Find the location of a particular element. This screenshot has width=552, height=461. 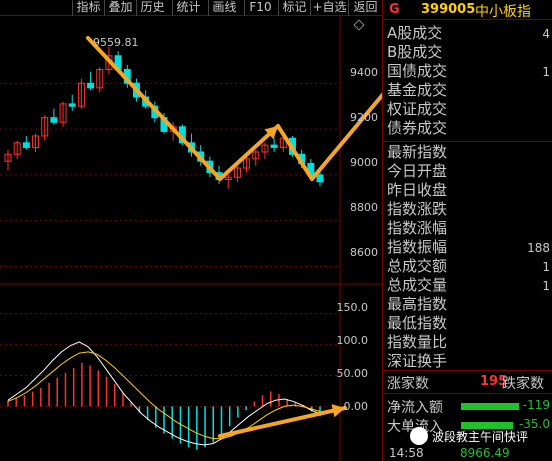

dif-line is located at coordinates (164, 393).